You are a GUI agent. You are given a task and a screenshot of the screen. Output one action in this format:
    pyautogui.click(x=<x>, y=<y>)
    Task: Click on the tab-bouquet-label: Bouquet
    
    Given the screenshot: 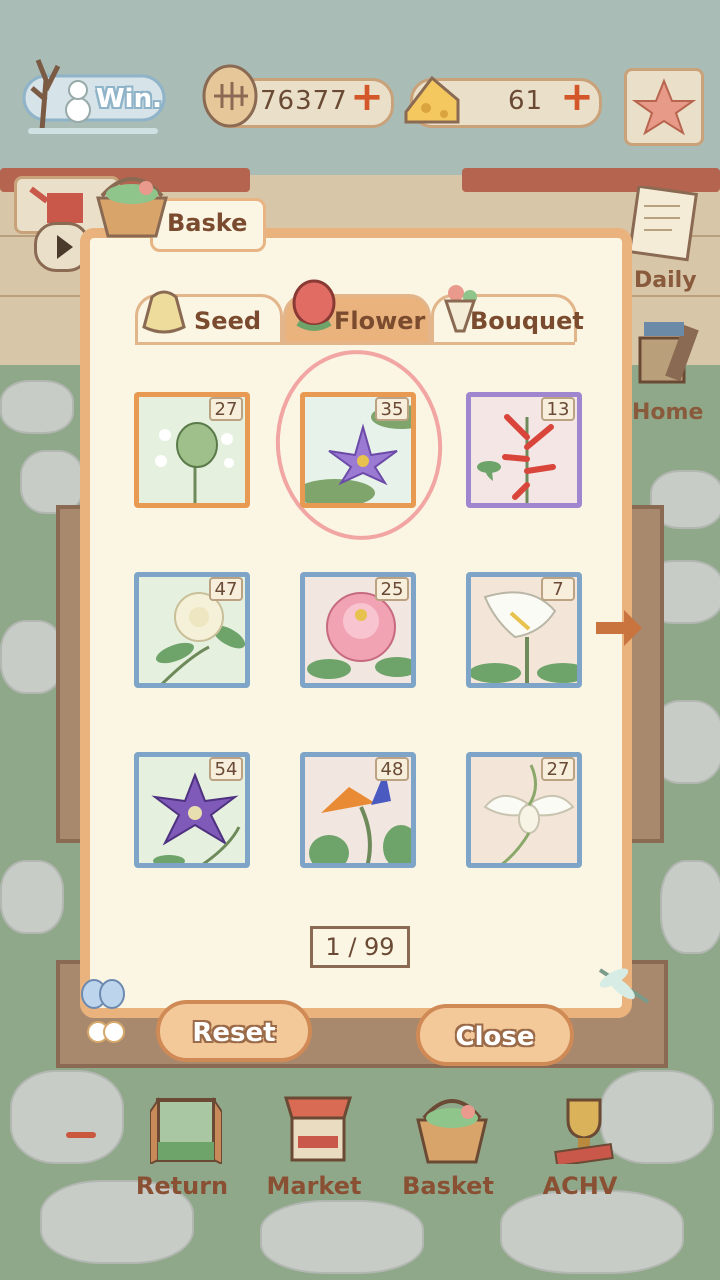 What is the action you would take?
    pyautogui.click(x=527, y=321)
    